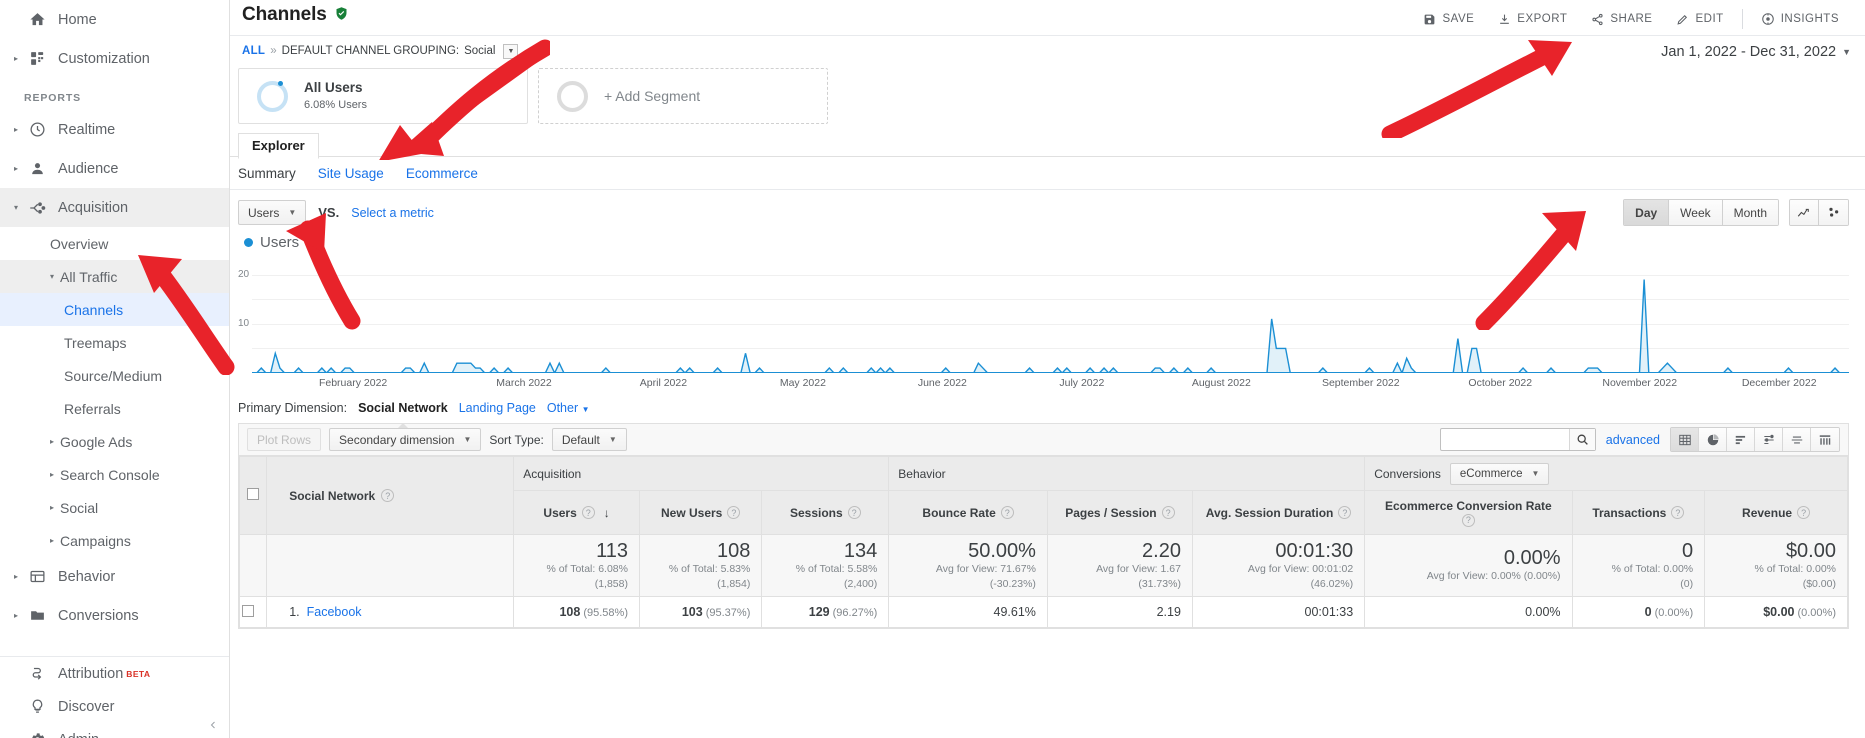 Image resolution: width=1865 pixels, height=738 pixels. I want to click on granularity-day-button: Day, so click(1647, 212).